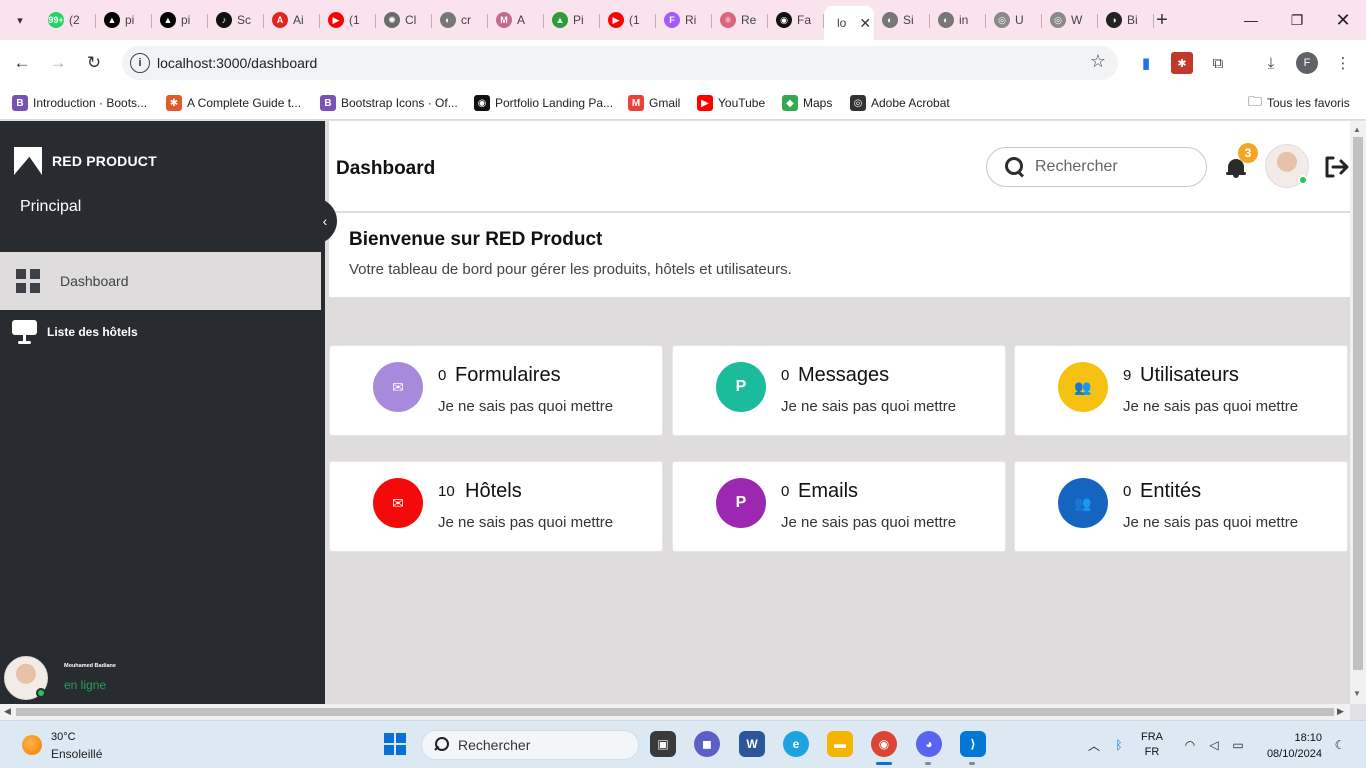 The width and height of the screenshot is (1366, 768). I want to click on task-view-icon: ▣, so click(663, 744).